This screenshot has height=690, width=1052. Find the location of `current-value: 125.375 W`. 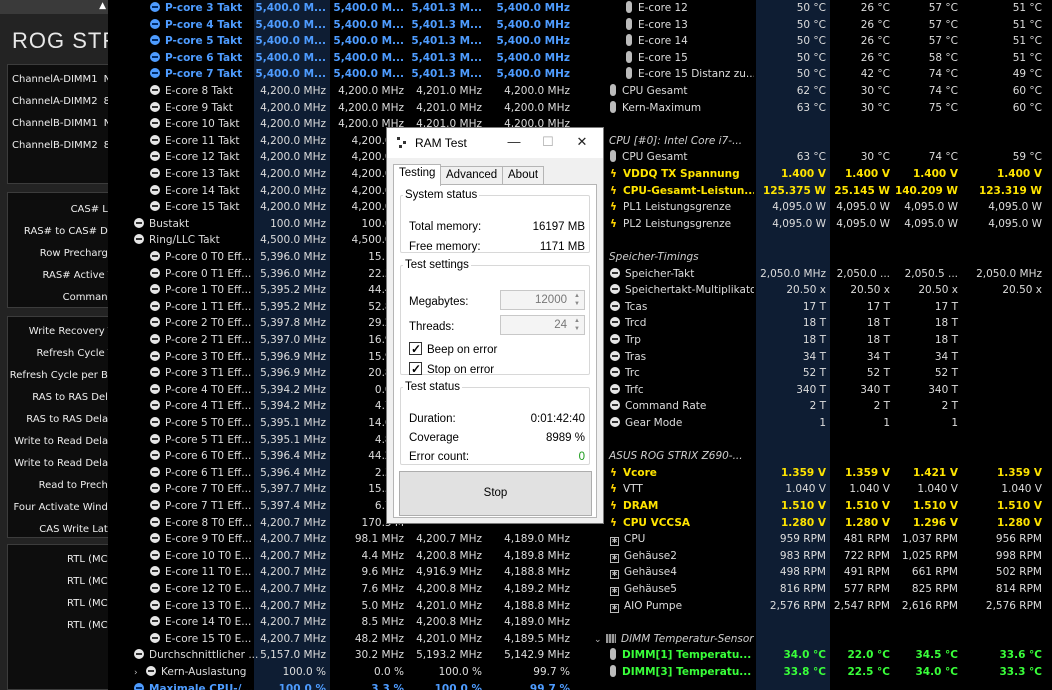

current-value: 125.375 W is located at coordinates (794, 190).